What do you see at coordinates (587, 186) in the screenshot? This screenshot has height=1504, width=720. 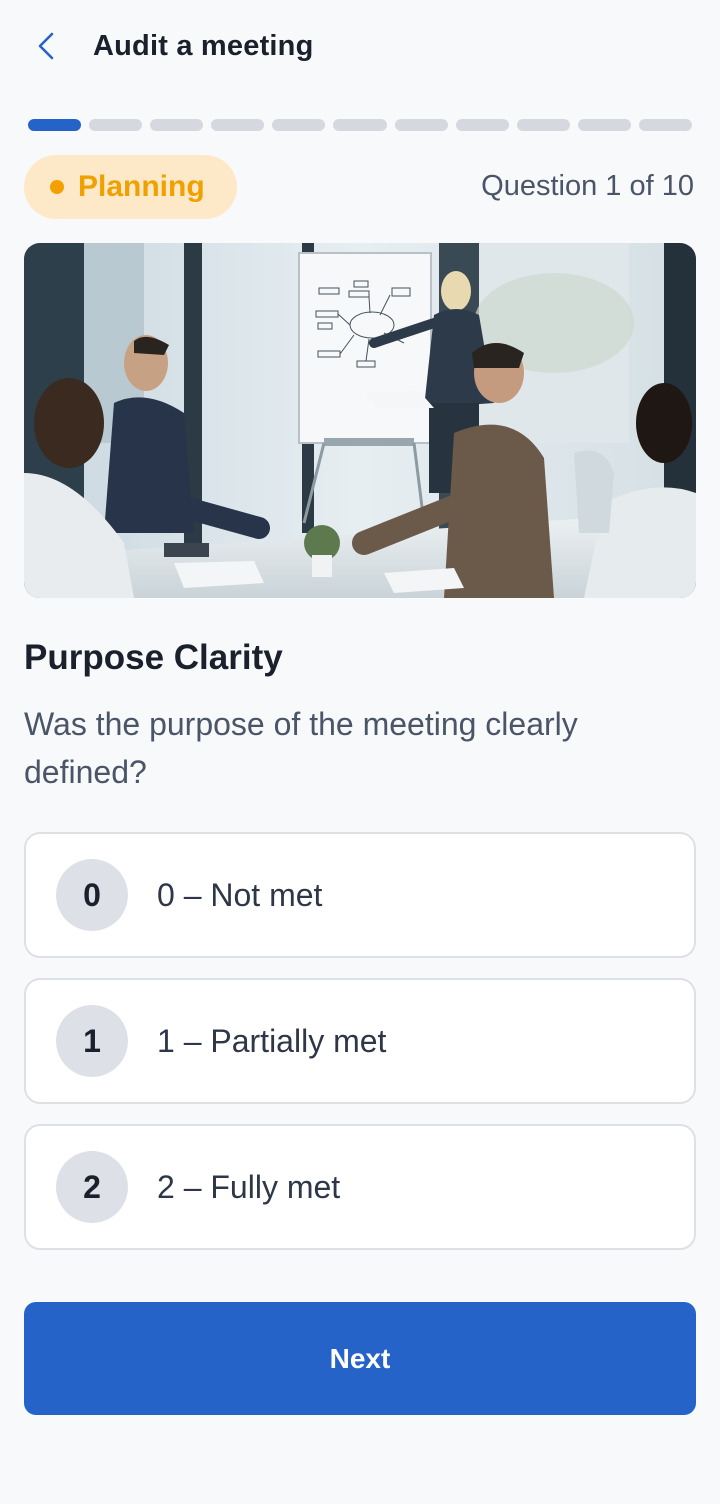 I see `question-counter: Question 1 of 10` at bounding box center [587, 186].